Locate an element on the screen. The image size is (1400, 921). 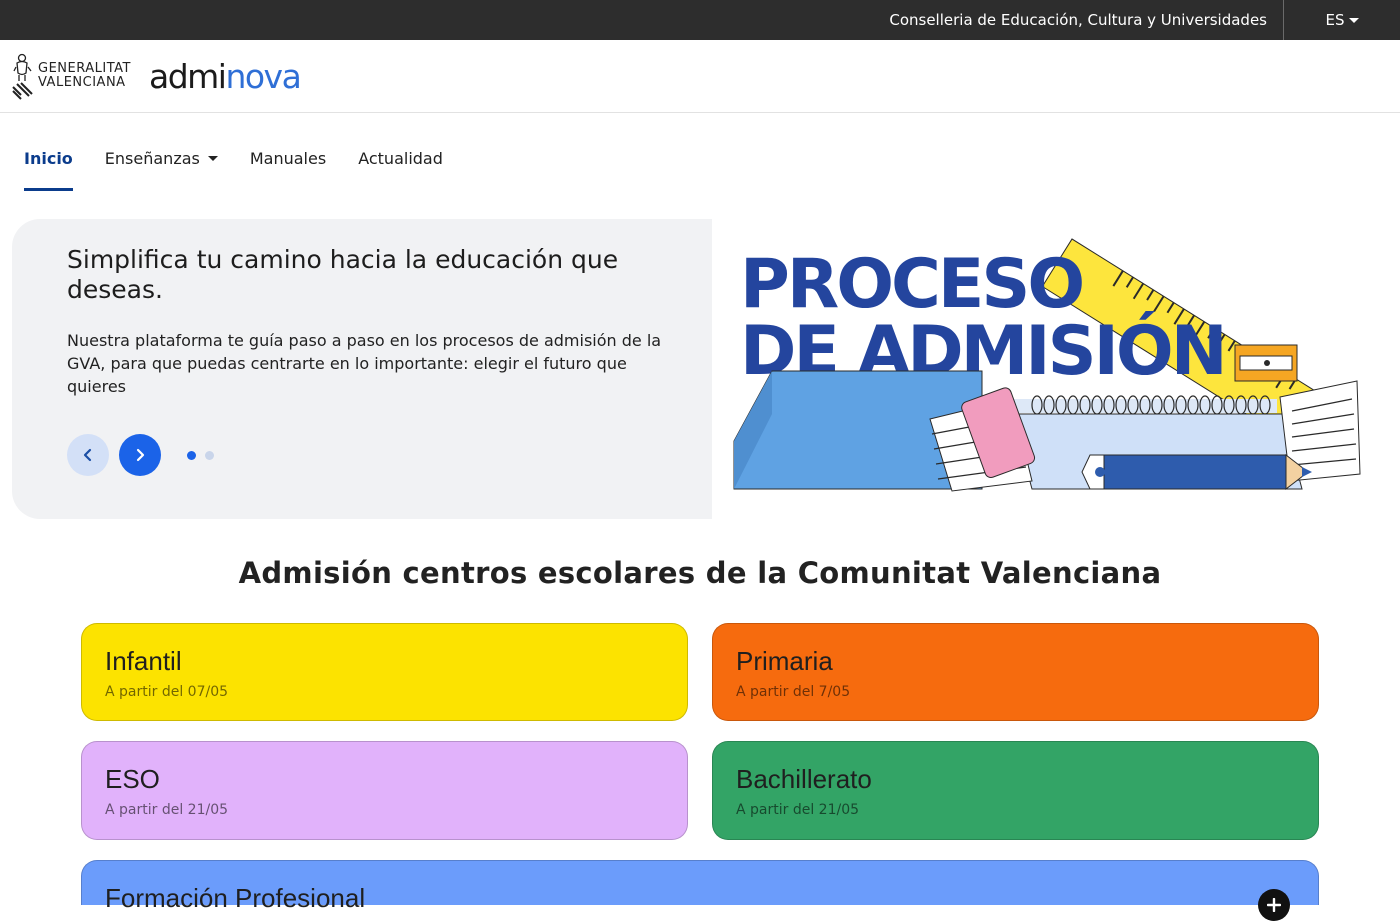
chevron-right-icon is located at coordinates (140, 455).